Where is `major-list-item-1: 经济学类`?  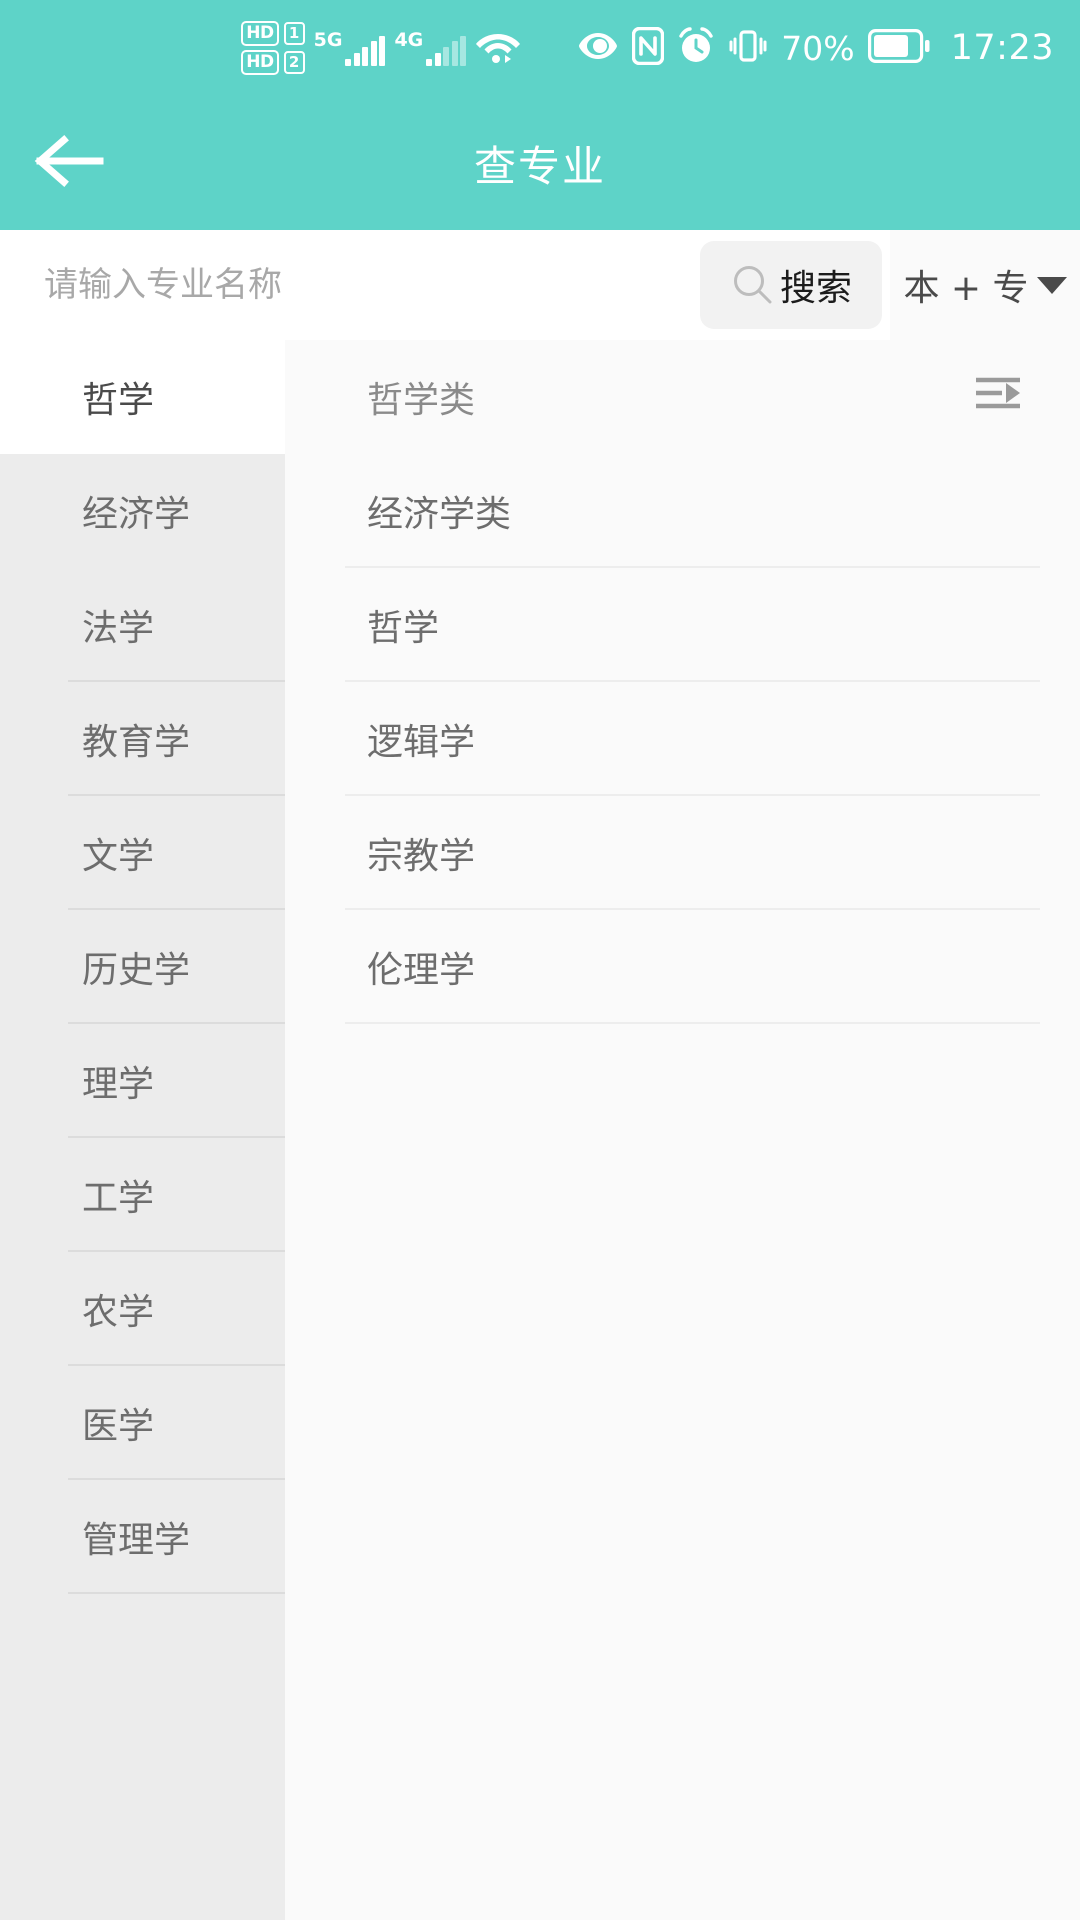 major-list-item-1: 经济学类 is located at coordinates (682, 511).